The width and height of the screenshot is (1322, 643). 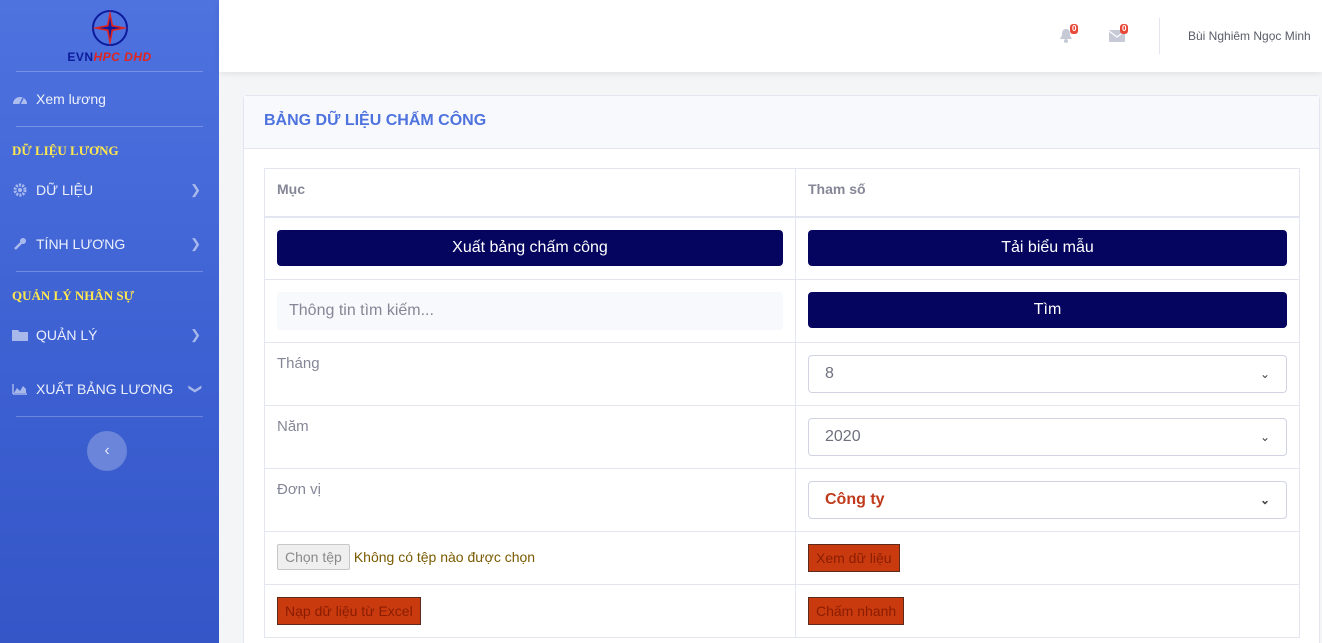 I want to click on sidebar-toggle-button: ‹, so click(x=107, y=451).